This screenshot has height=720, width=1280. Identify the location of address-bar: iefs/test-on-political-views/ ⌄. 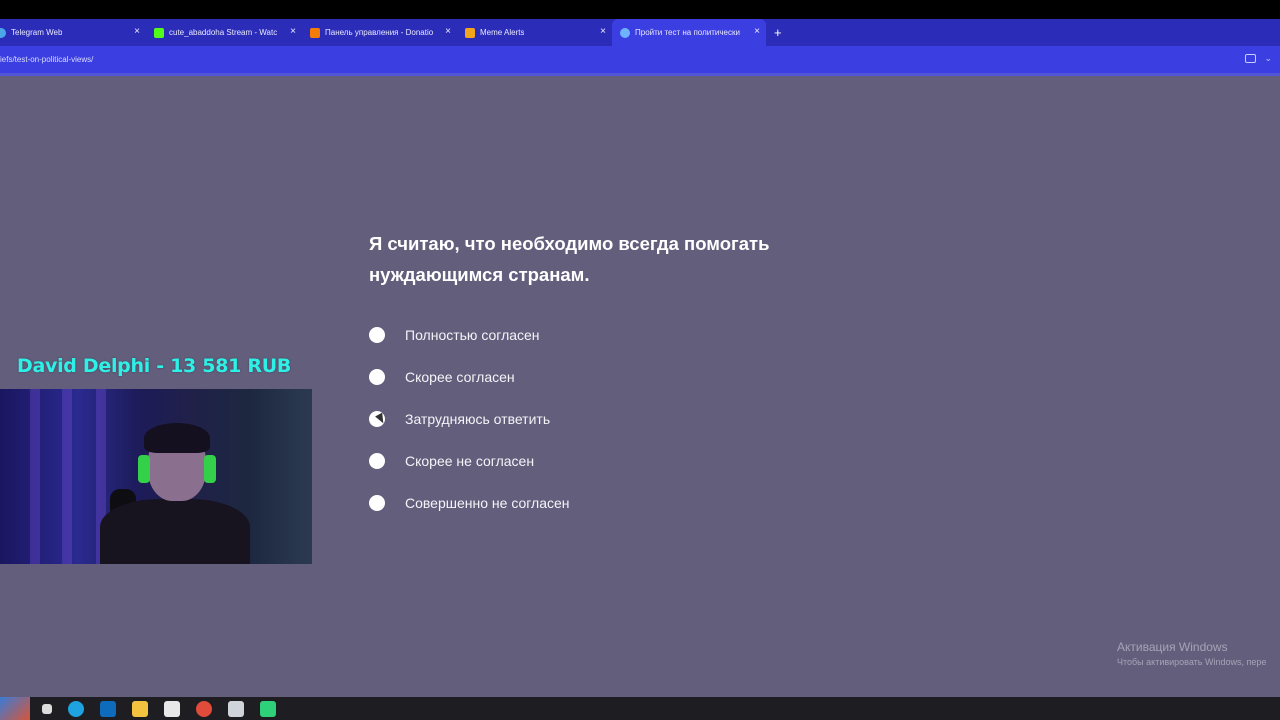
(640, 59).